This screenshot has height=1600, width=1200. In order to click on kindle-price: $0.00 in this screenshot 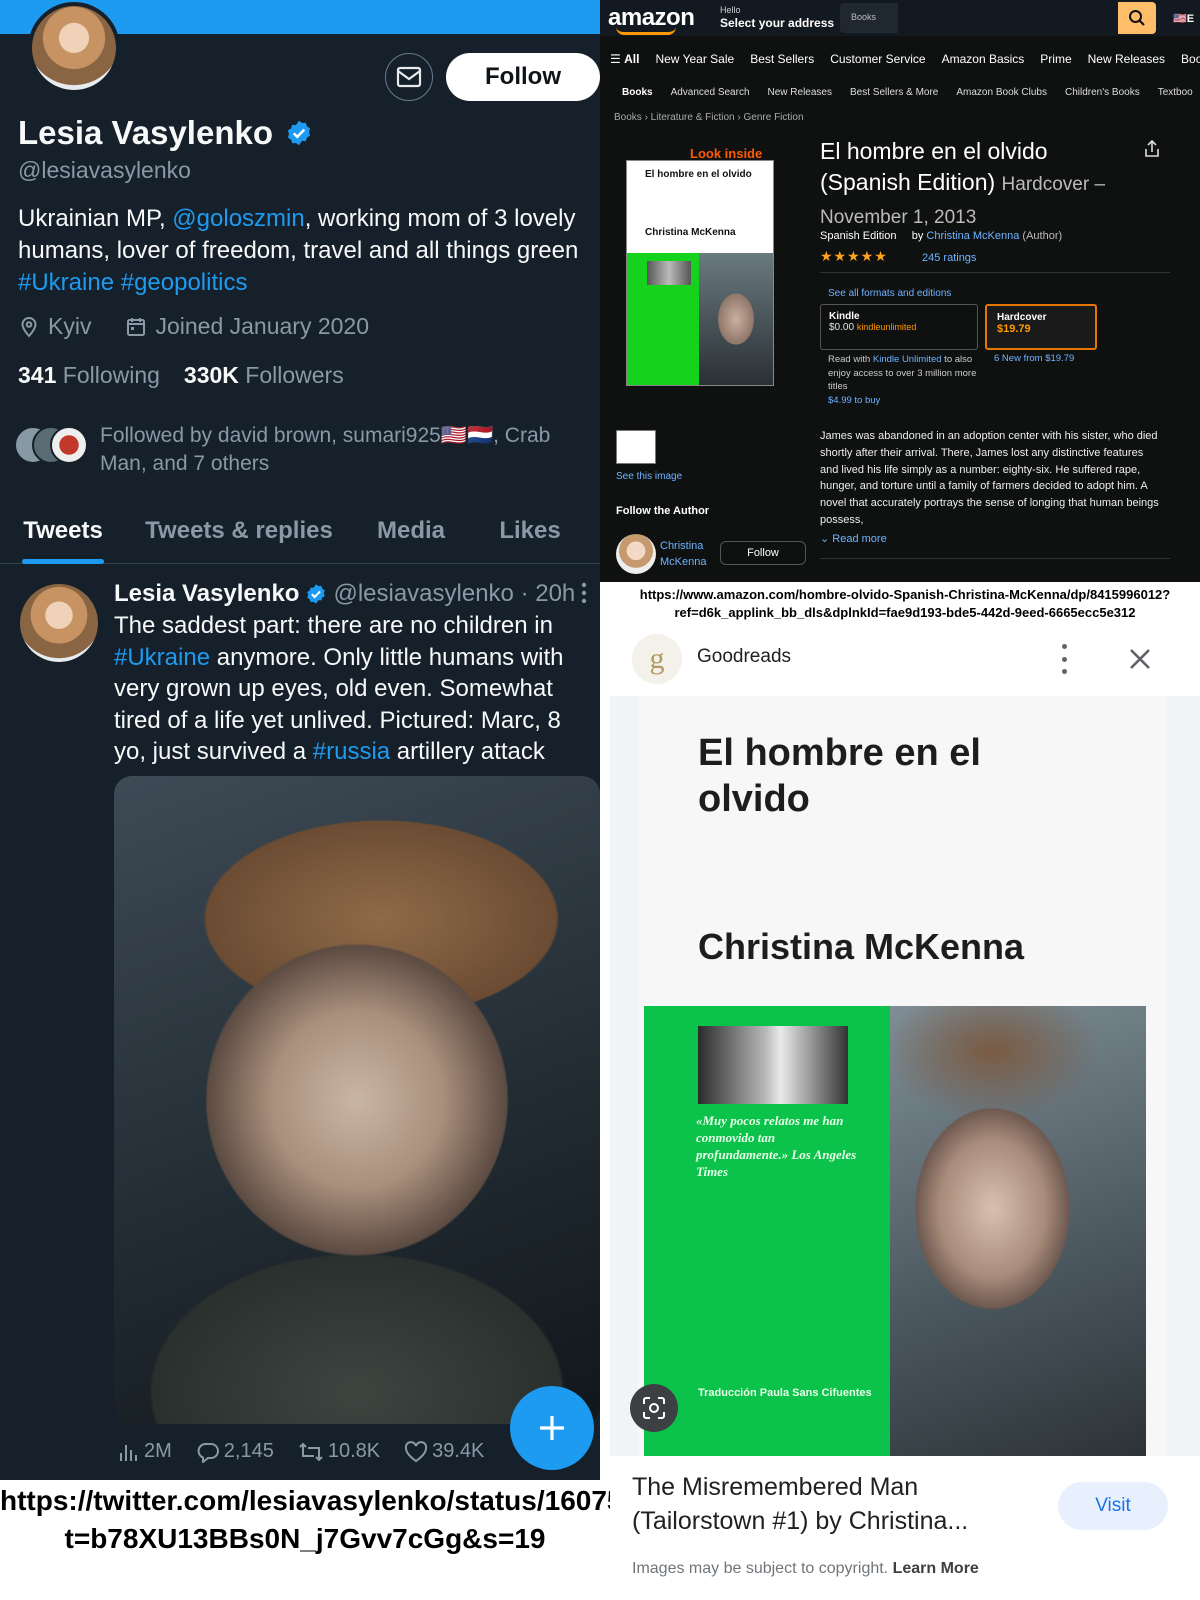, I will do `click(842, 327)`.